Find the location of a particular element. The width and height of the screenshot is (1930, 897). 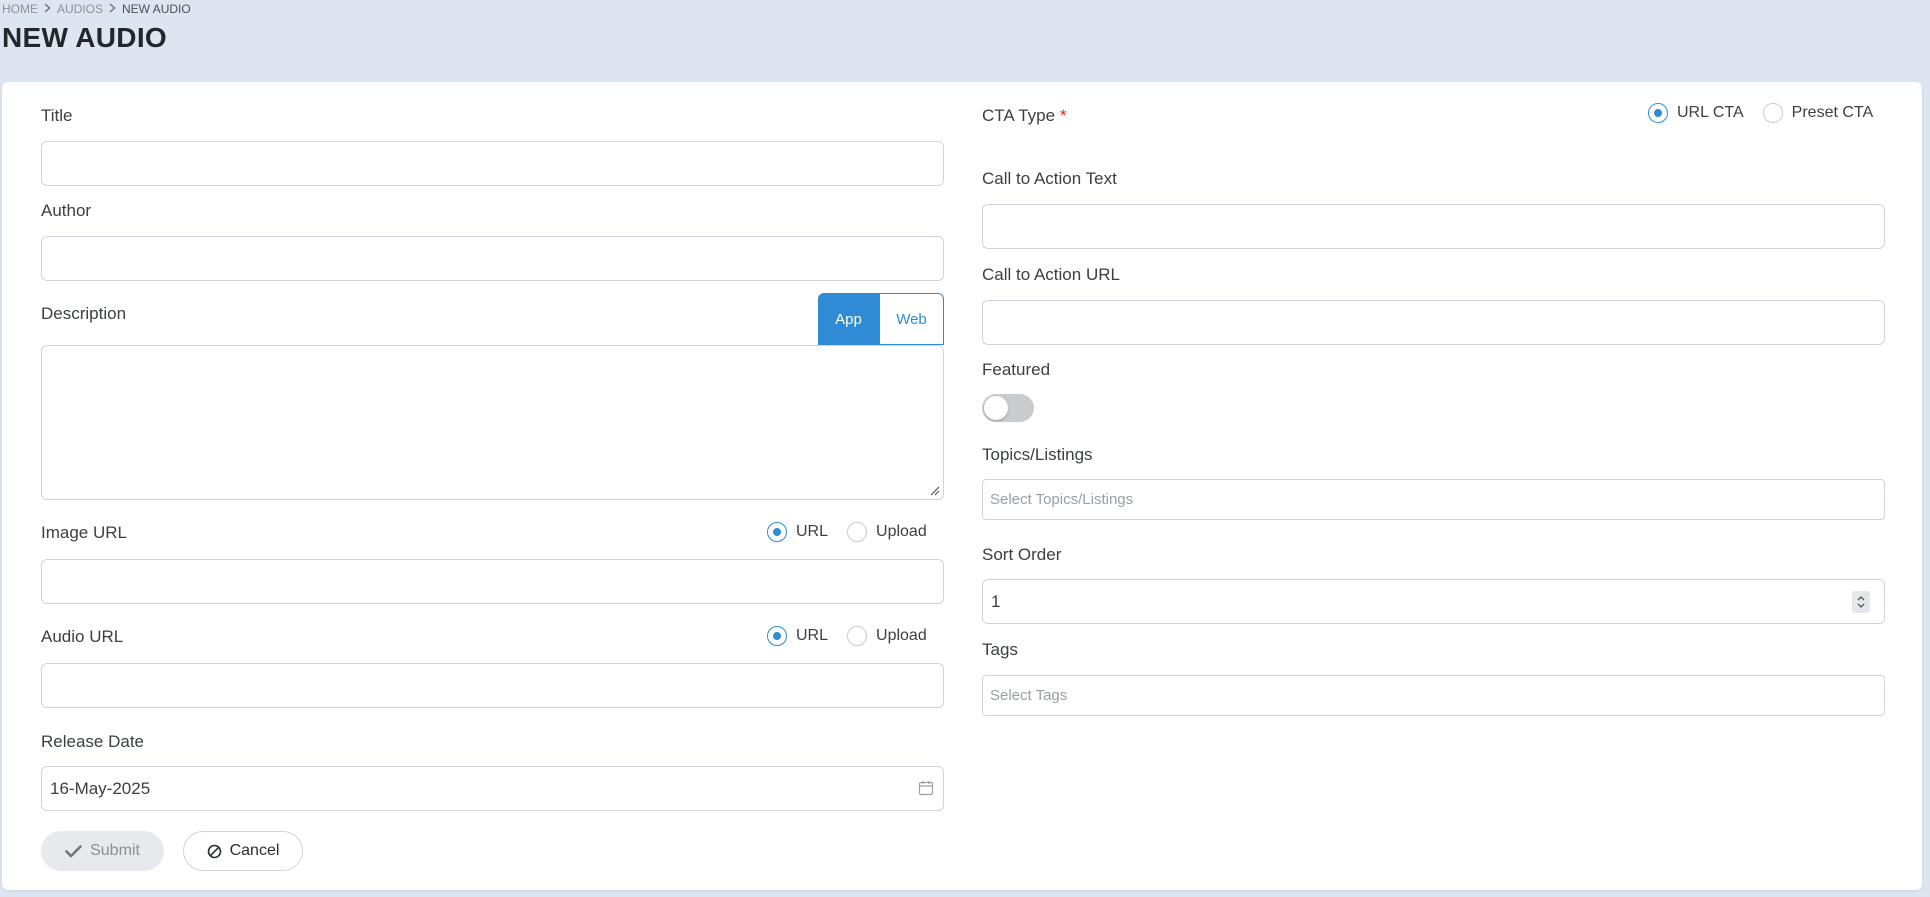

submit-label: Submit is located at coordinates (115, 850).